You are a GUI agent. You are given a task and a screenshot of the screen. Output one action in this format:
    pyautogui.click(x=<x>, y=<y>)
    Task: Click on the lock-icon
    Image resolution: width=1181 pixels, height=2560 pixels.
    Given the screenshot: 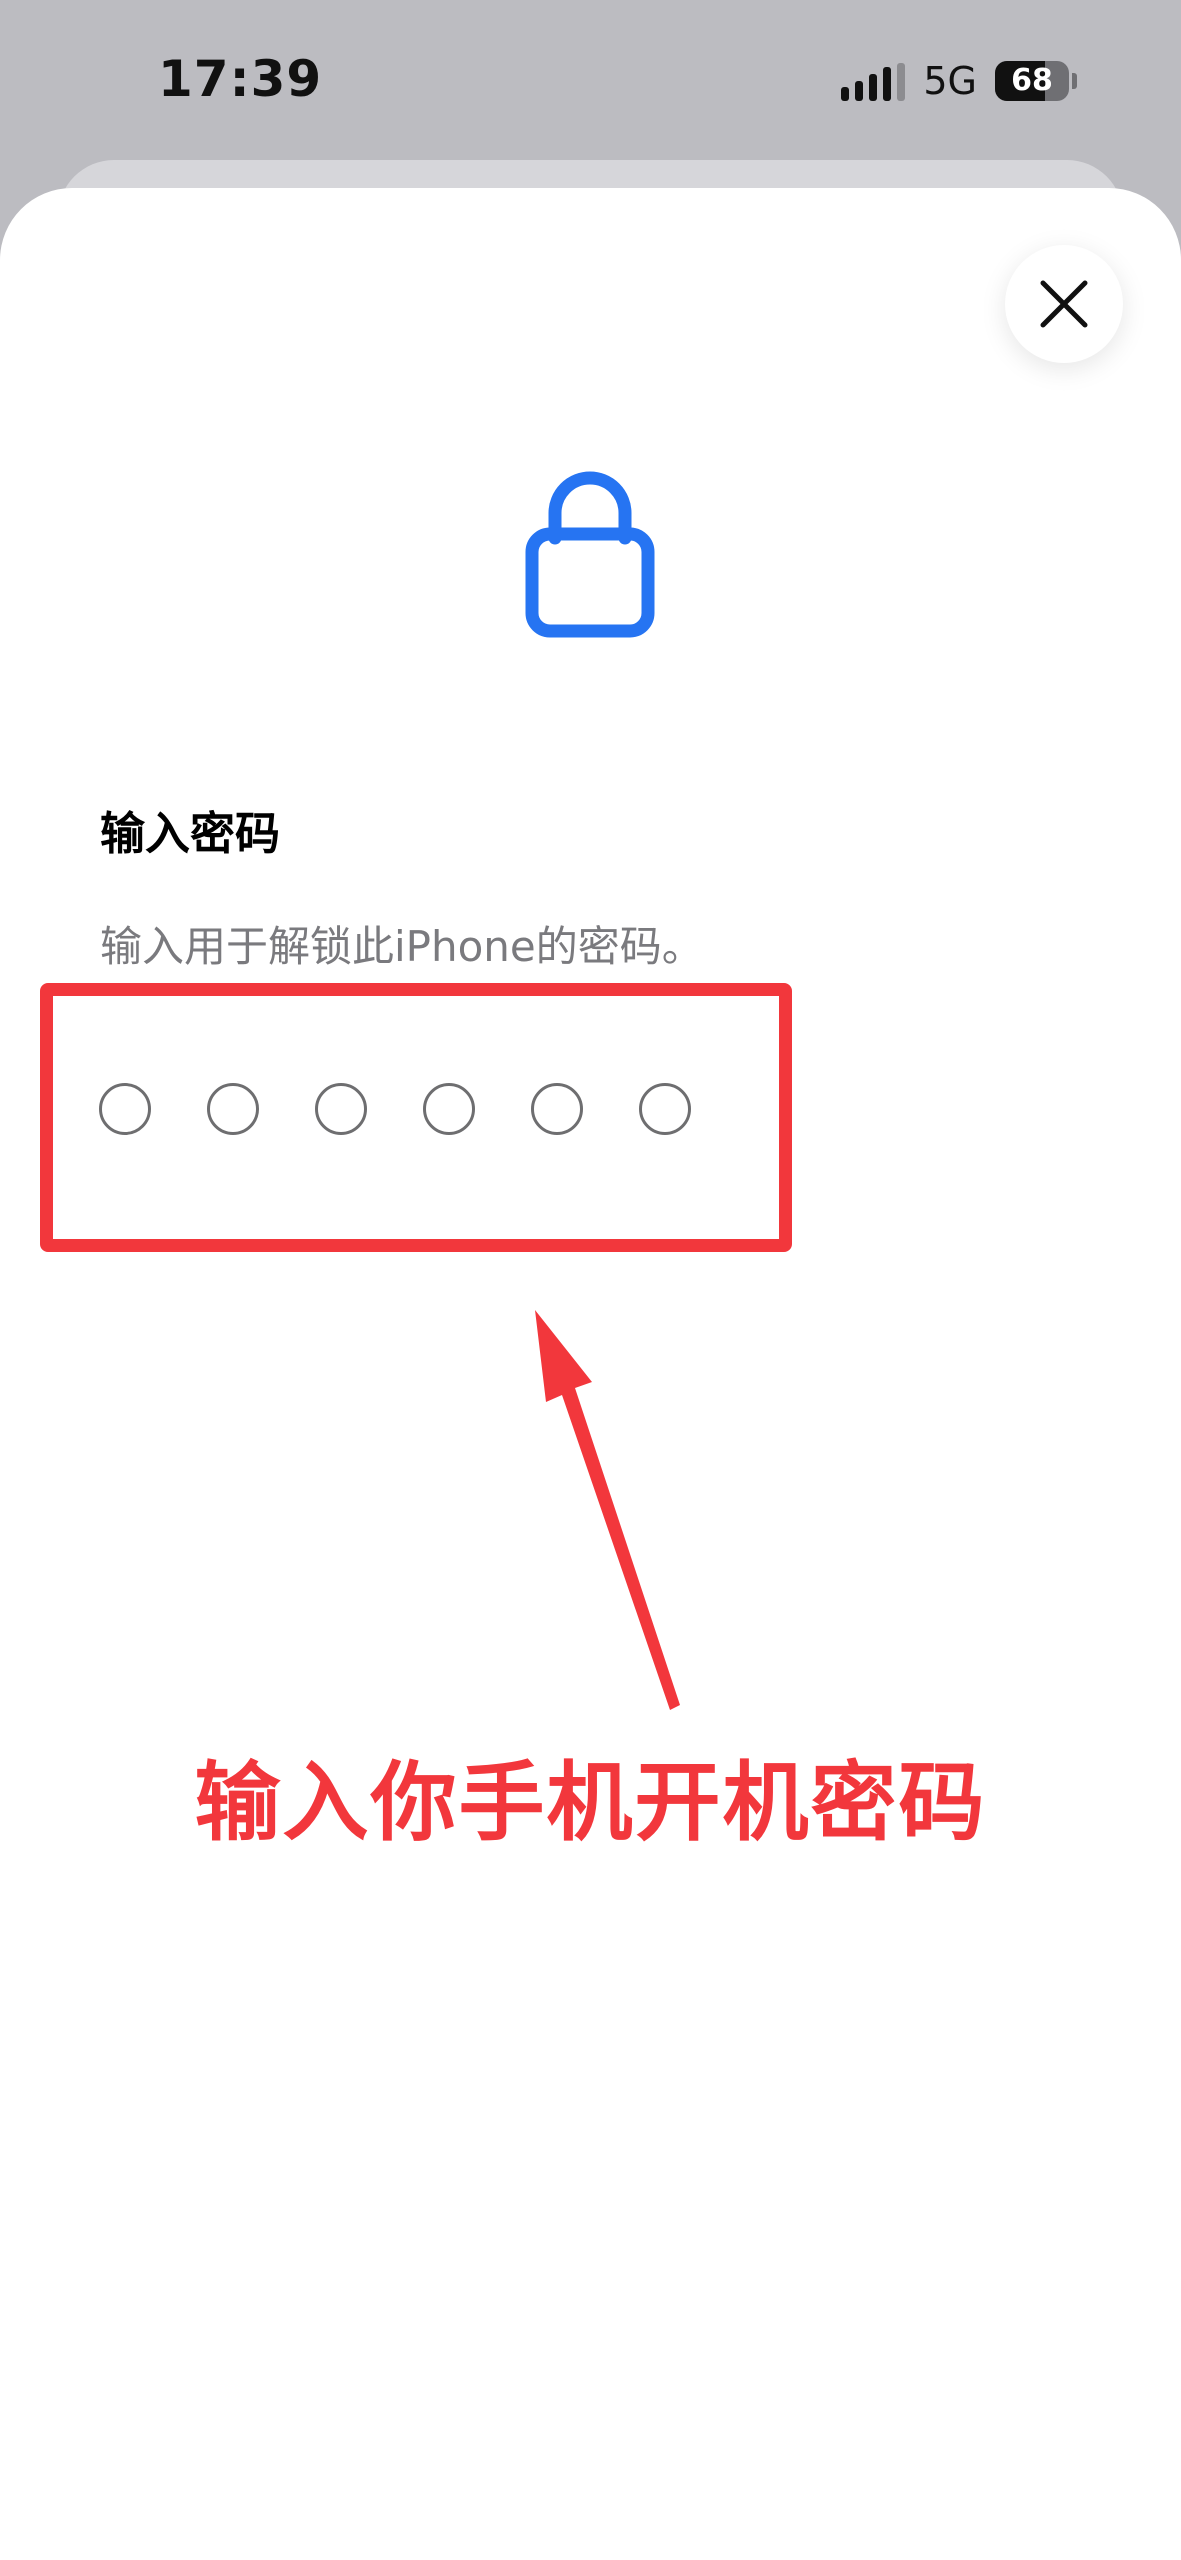 What is the action you would take?
    pyautogui.click(x=590, y=554)
    